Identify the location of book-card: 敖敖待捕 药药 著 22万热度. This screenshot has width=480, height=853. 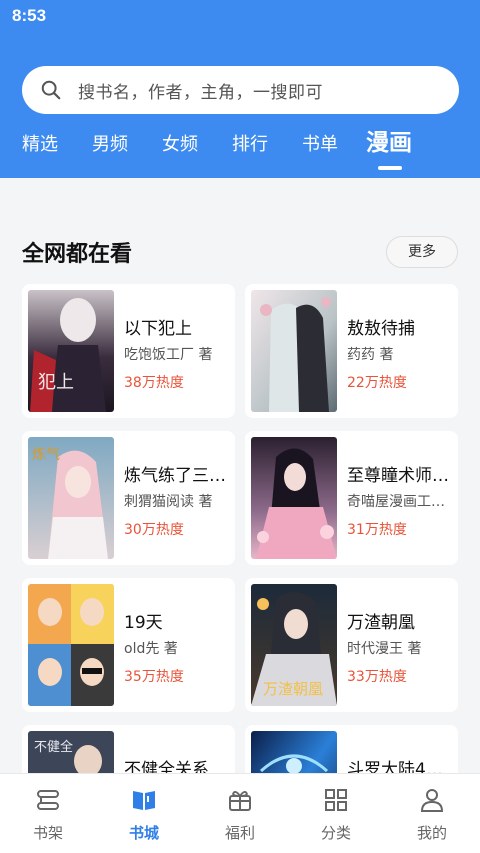
(351, 351).